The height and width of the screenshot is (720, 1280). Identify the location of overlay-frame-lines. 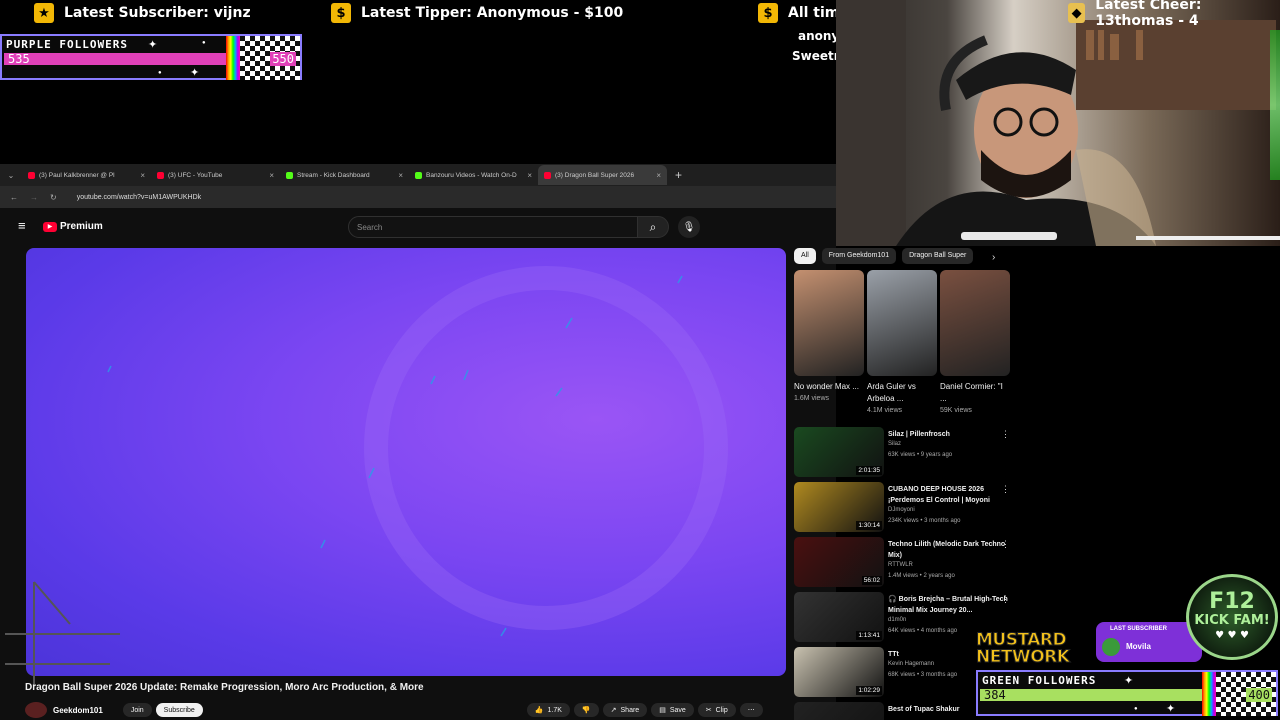
(65, 634).